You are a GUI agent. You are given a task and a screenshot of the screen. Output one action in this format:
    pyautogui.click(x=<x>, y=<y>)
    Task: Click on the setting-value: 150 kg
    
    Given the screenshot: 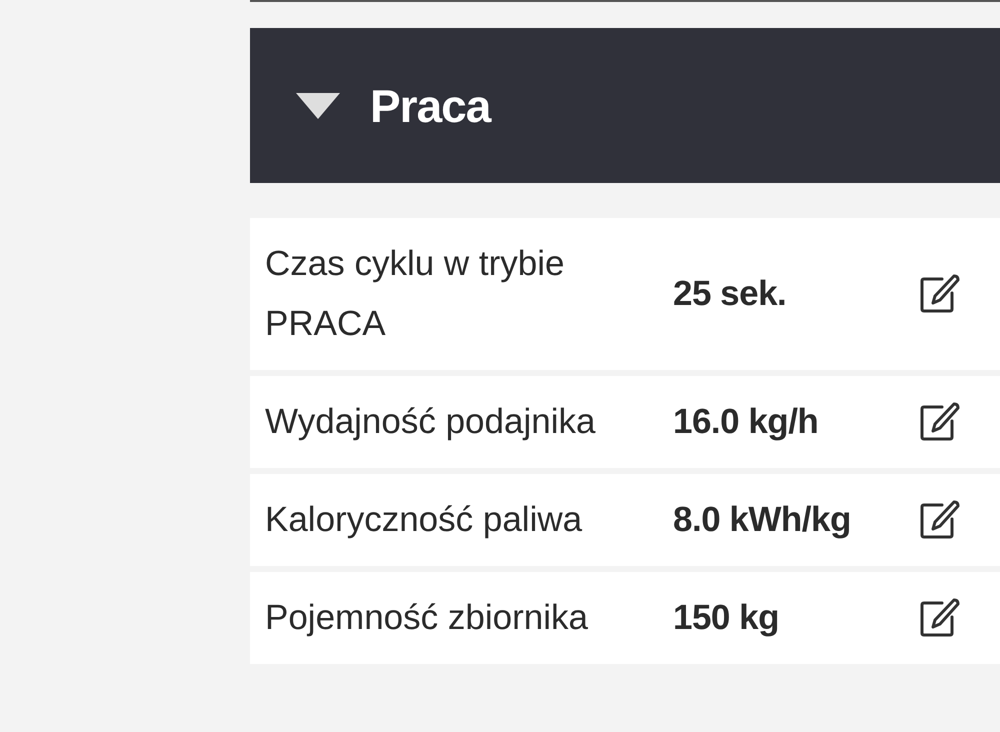 What is the action you would take?
    pyautogui.click(x=726, y=618)
    